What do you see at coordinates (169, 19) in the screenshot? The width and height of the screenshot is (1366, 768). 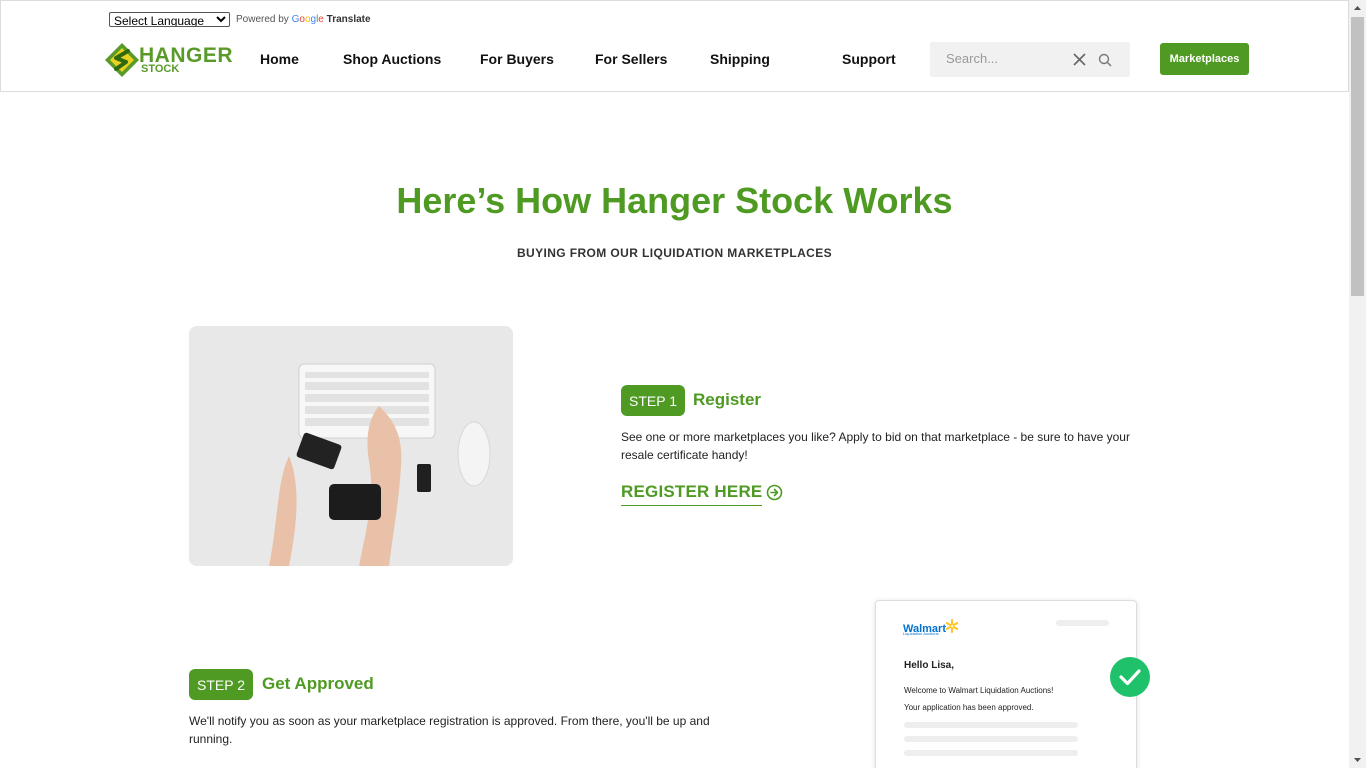 I see `language-select: Select Language` at bounding box center [169, 19].